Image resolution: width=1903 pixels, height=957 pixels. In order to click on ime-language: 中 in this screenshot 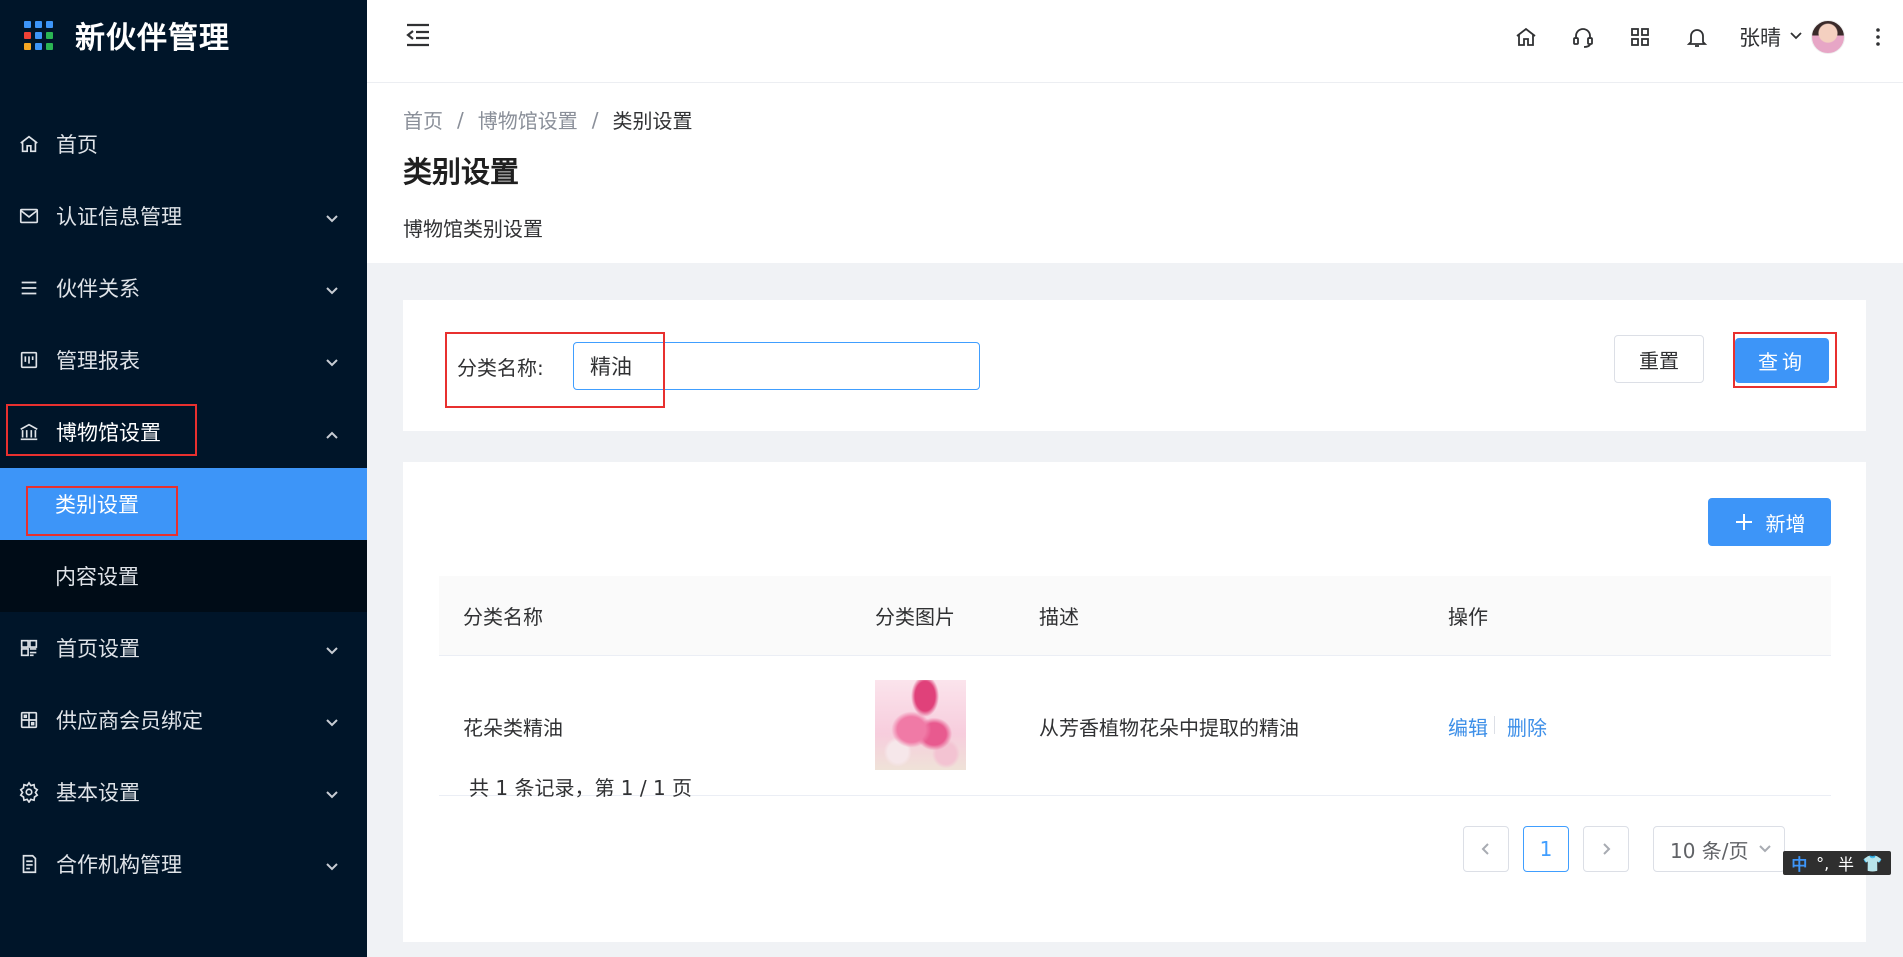, I will do `click(1799, 864)`.